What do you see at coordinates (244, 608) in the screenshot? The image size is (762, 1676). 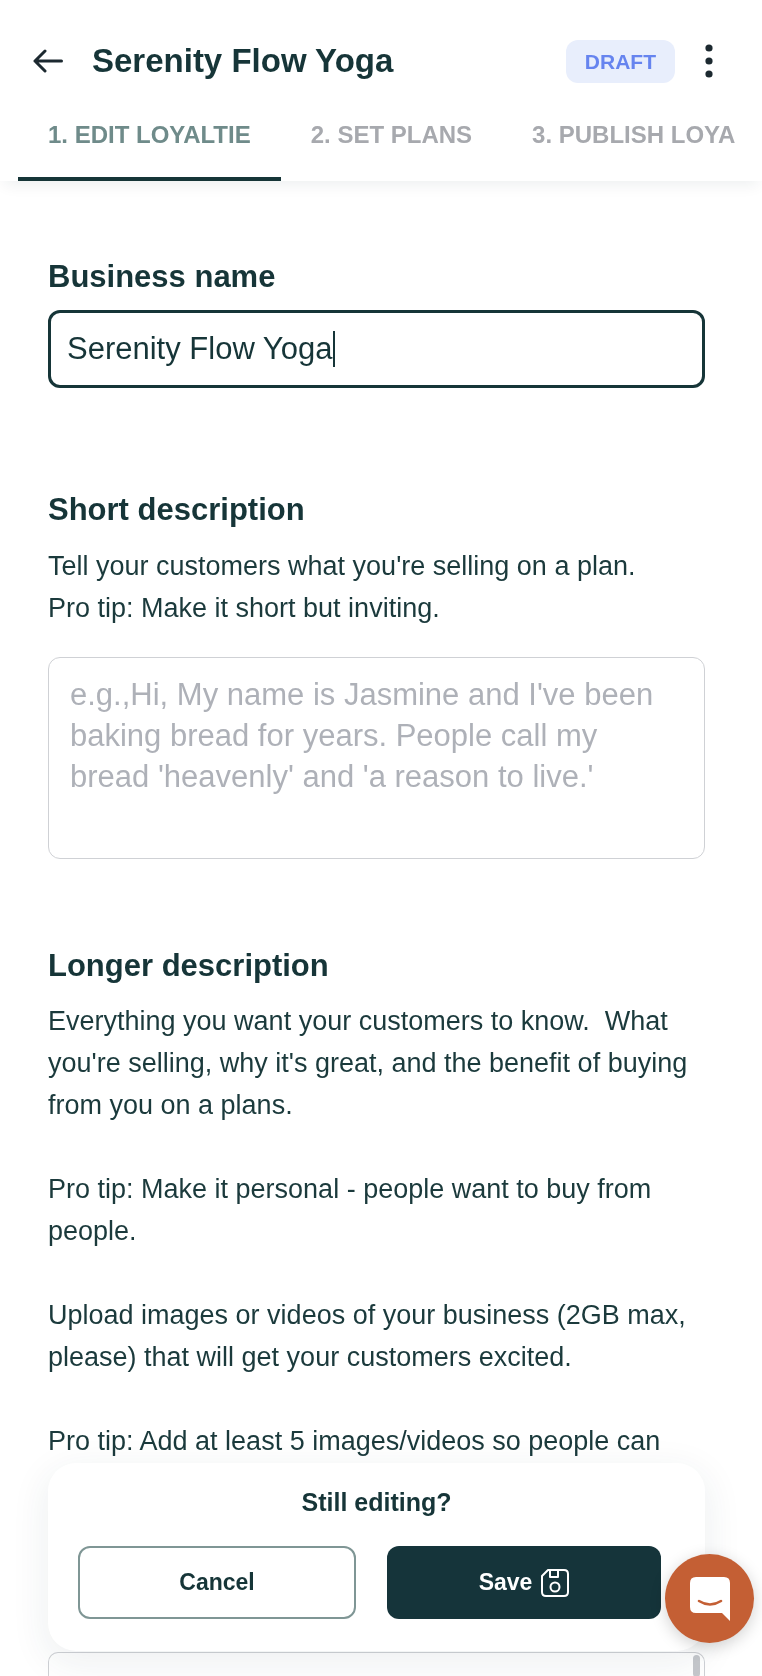 I see `hint-text: Pro tip: Make it short but inviting.` at bounding box center [244, 608].